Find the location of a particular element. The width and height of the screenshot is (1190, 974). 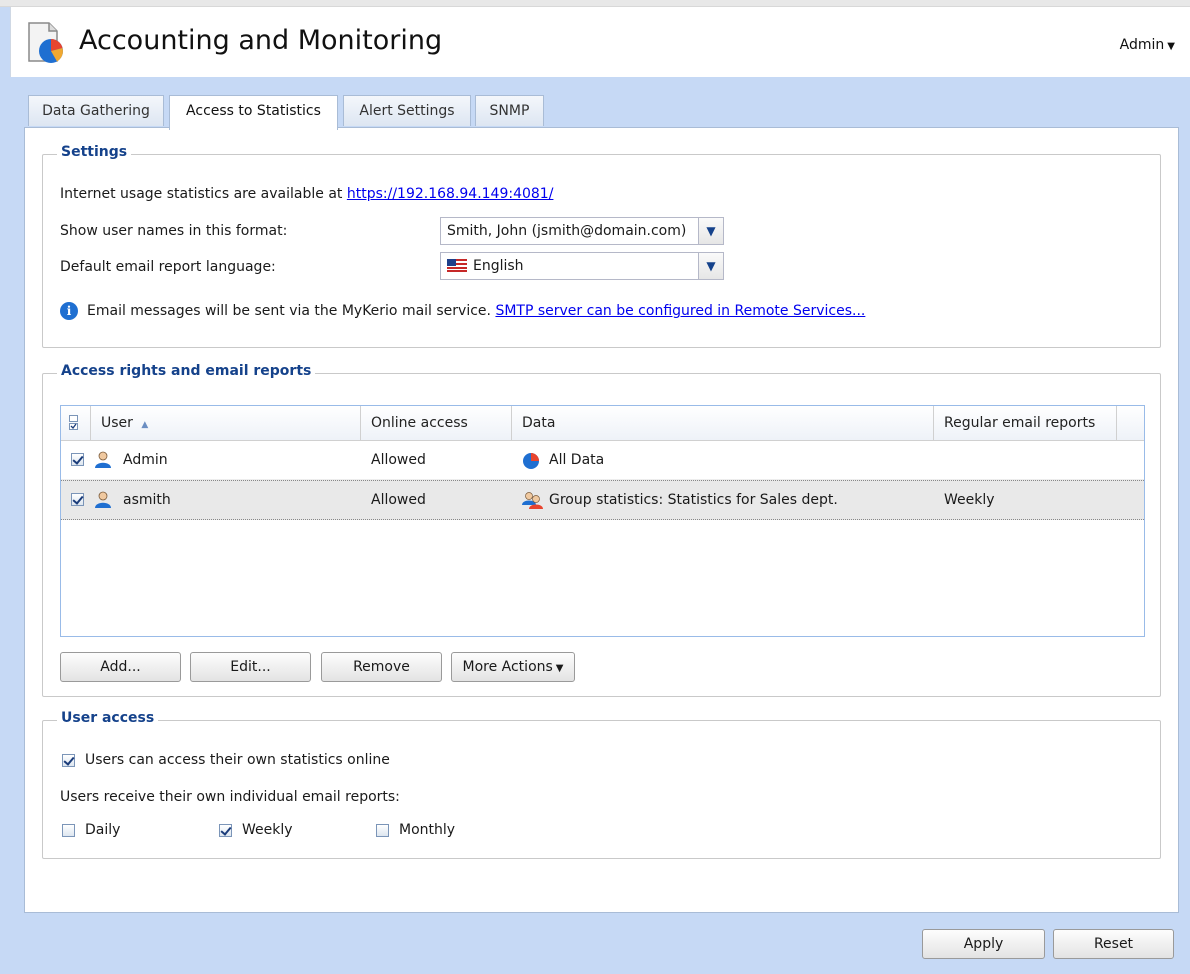

language-select: English ▼ is located at coordinates (582, 266).